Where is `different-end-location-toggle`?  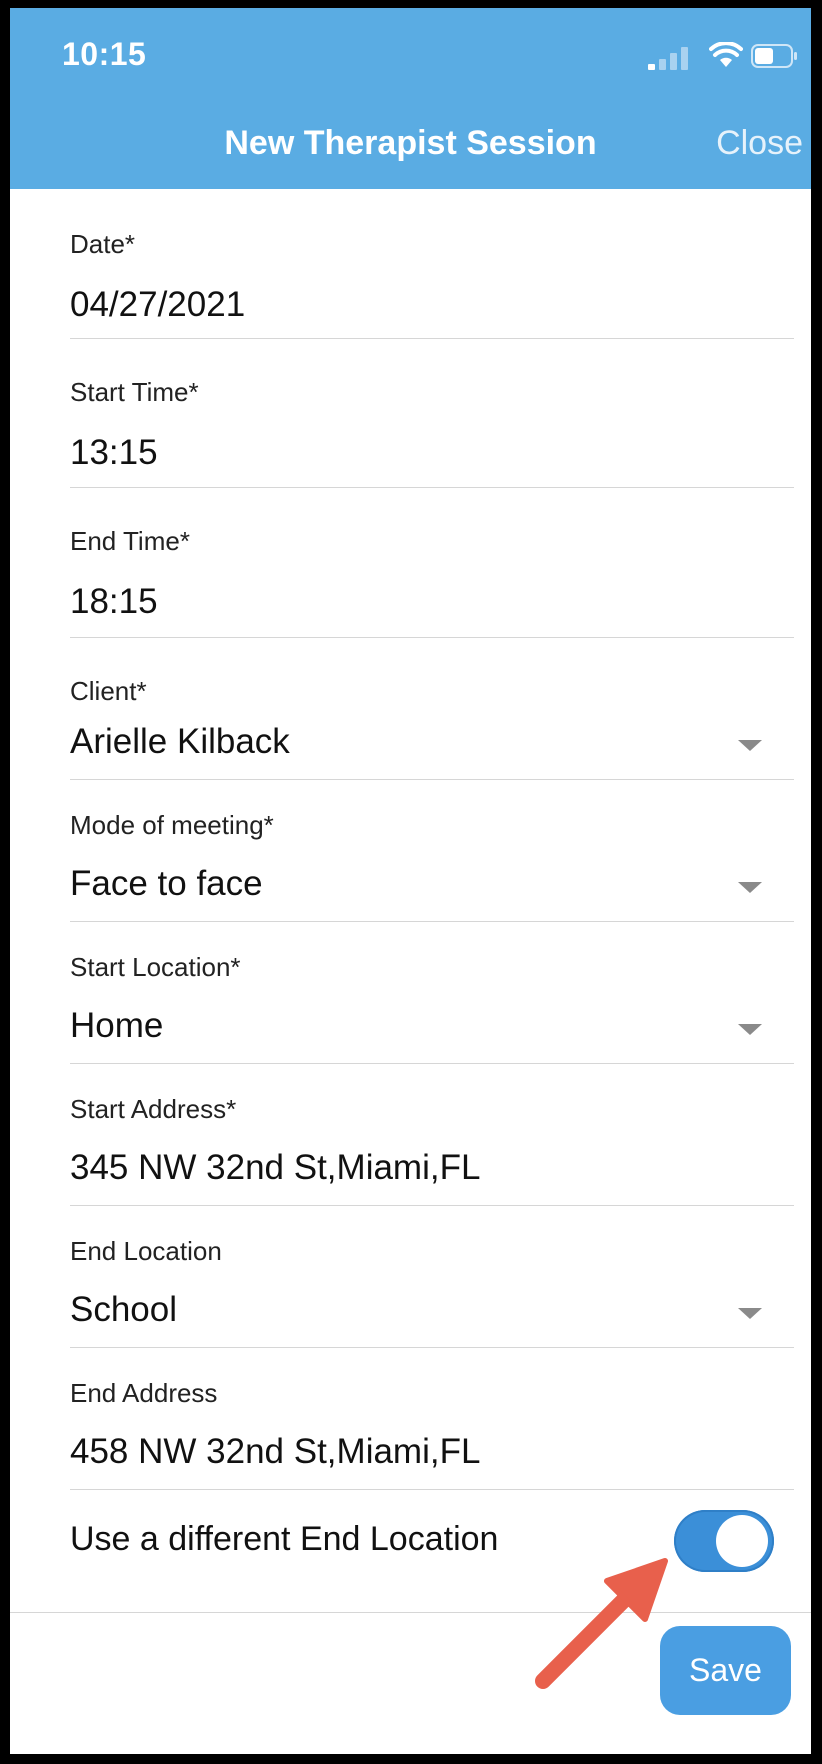 different-end-location-toggle is located at coordinates (724, 1541).